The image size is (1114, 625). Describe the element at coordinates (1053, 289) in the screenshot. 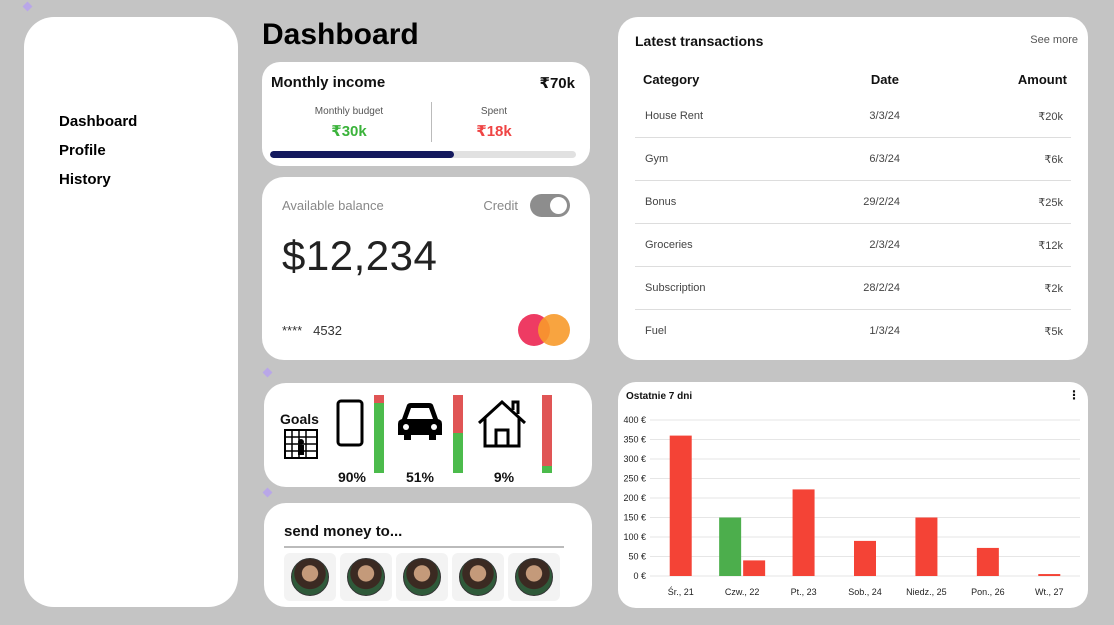

I see `row-amount: ₹2k` at that location.